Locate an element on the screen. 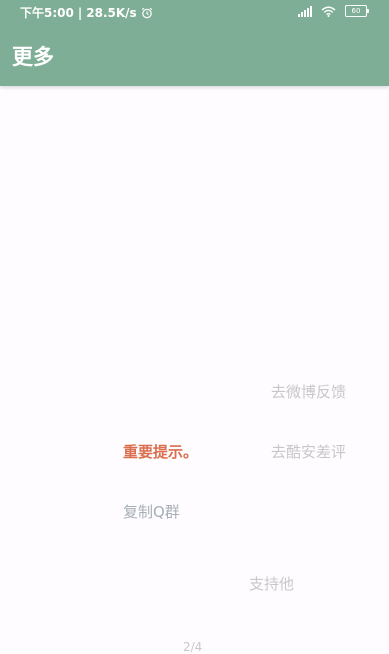  signal-icon is located at coordinates (305, 11).